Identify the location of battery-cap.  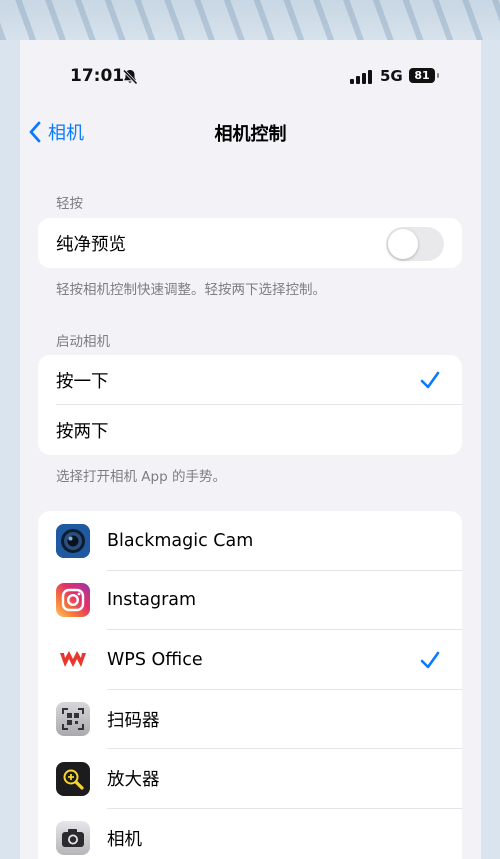
(438, 75).